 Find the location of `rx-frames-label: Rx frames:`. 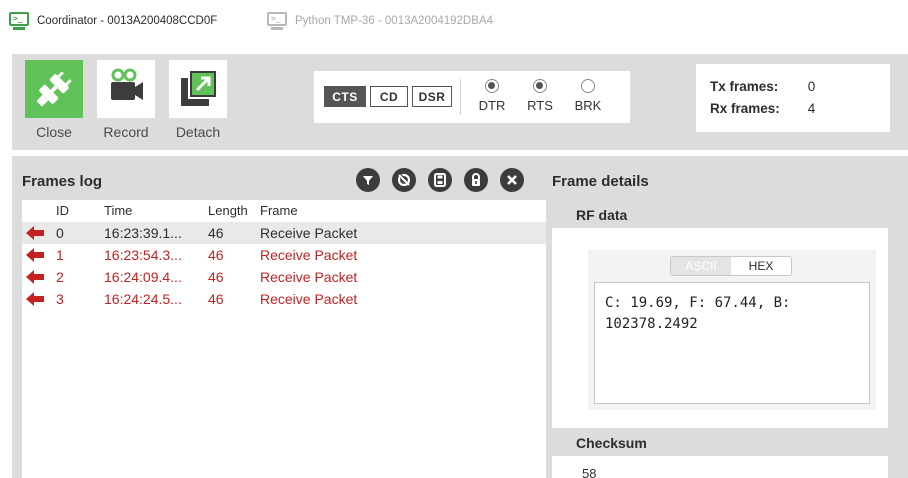

rx-frames-label: Rx frames: is located at coordinates (745, 108).